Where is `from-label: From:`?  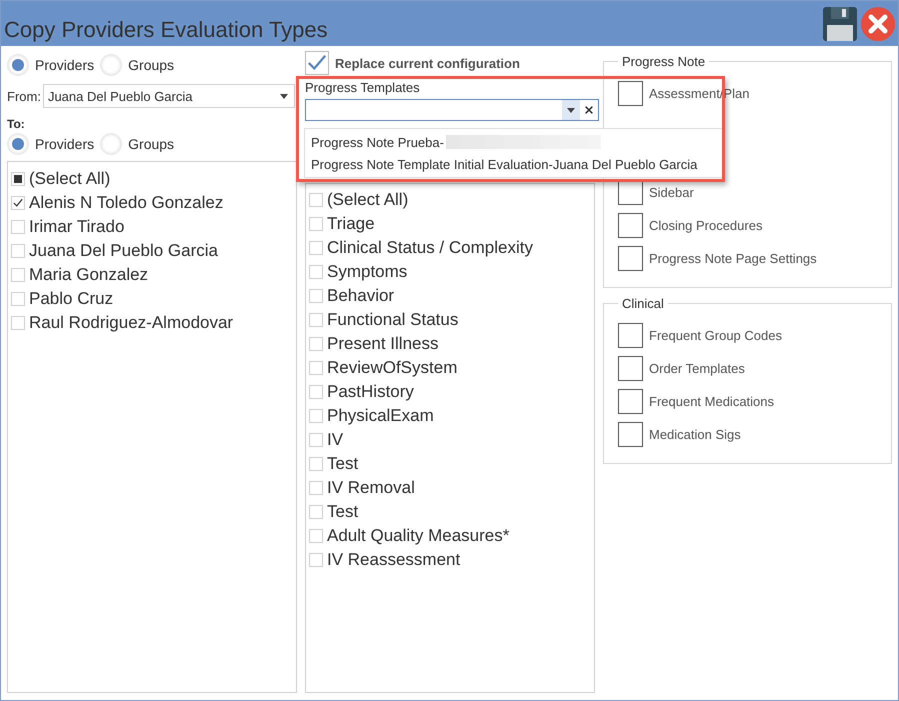
from-label: From: is located at coordinates (24, 96).